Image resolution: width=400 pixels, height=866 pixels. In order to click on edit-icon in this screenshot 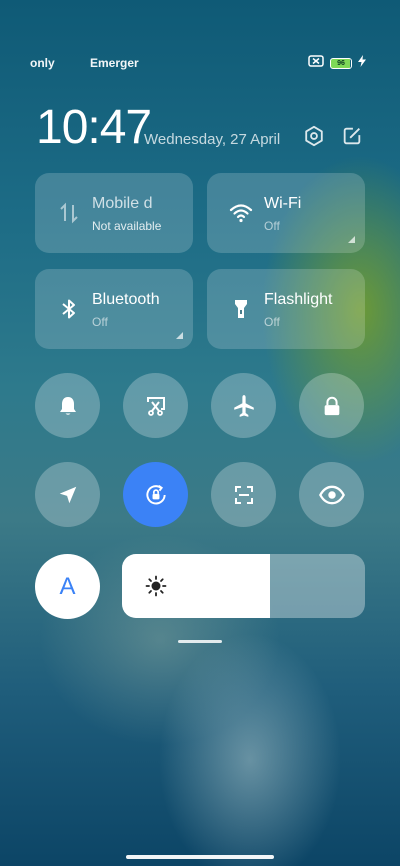, I will do `click(352, 136)`.